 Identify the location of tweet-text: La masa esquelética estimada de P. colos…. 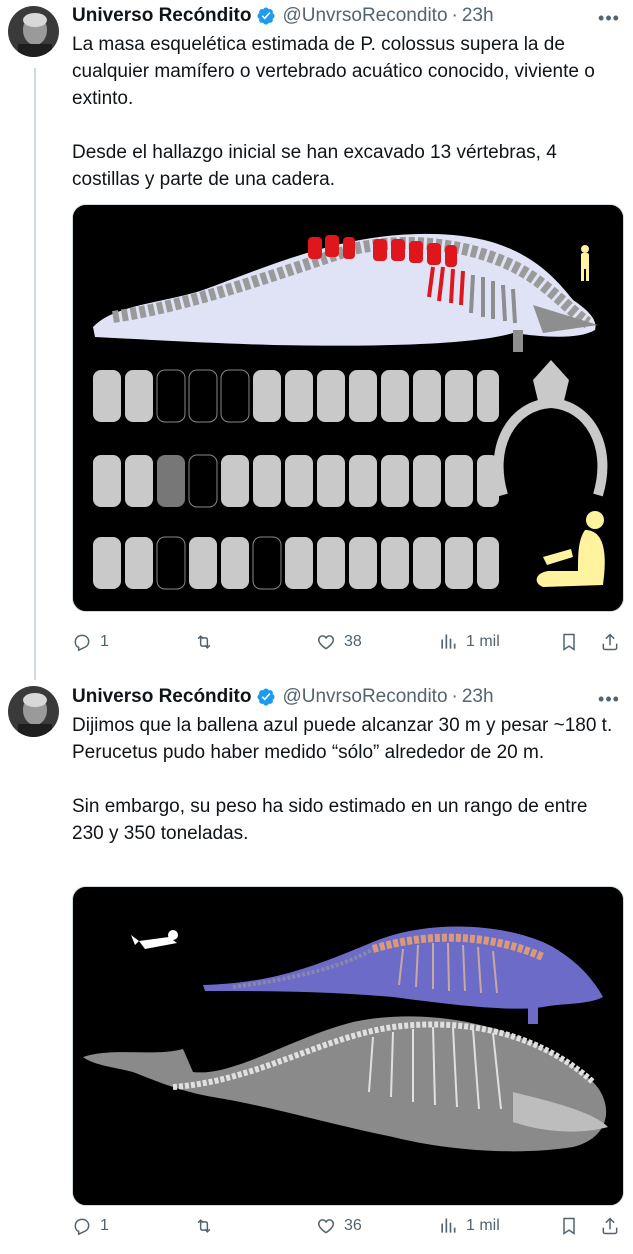
(348, 112).